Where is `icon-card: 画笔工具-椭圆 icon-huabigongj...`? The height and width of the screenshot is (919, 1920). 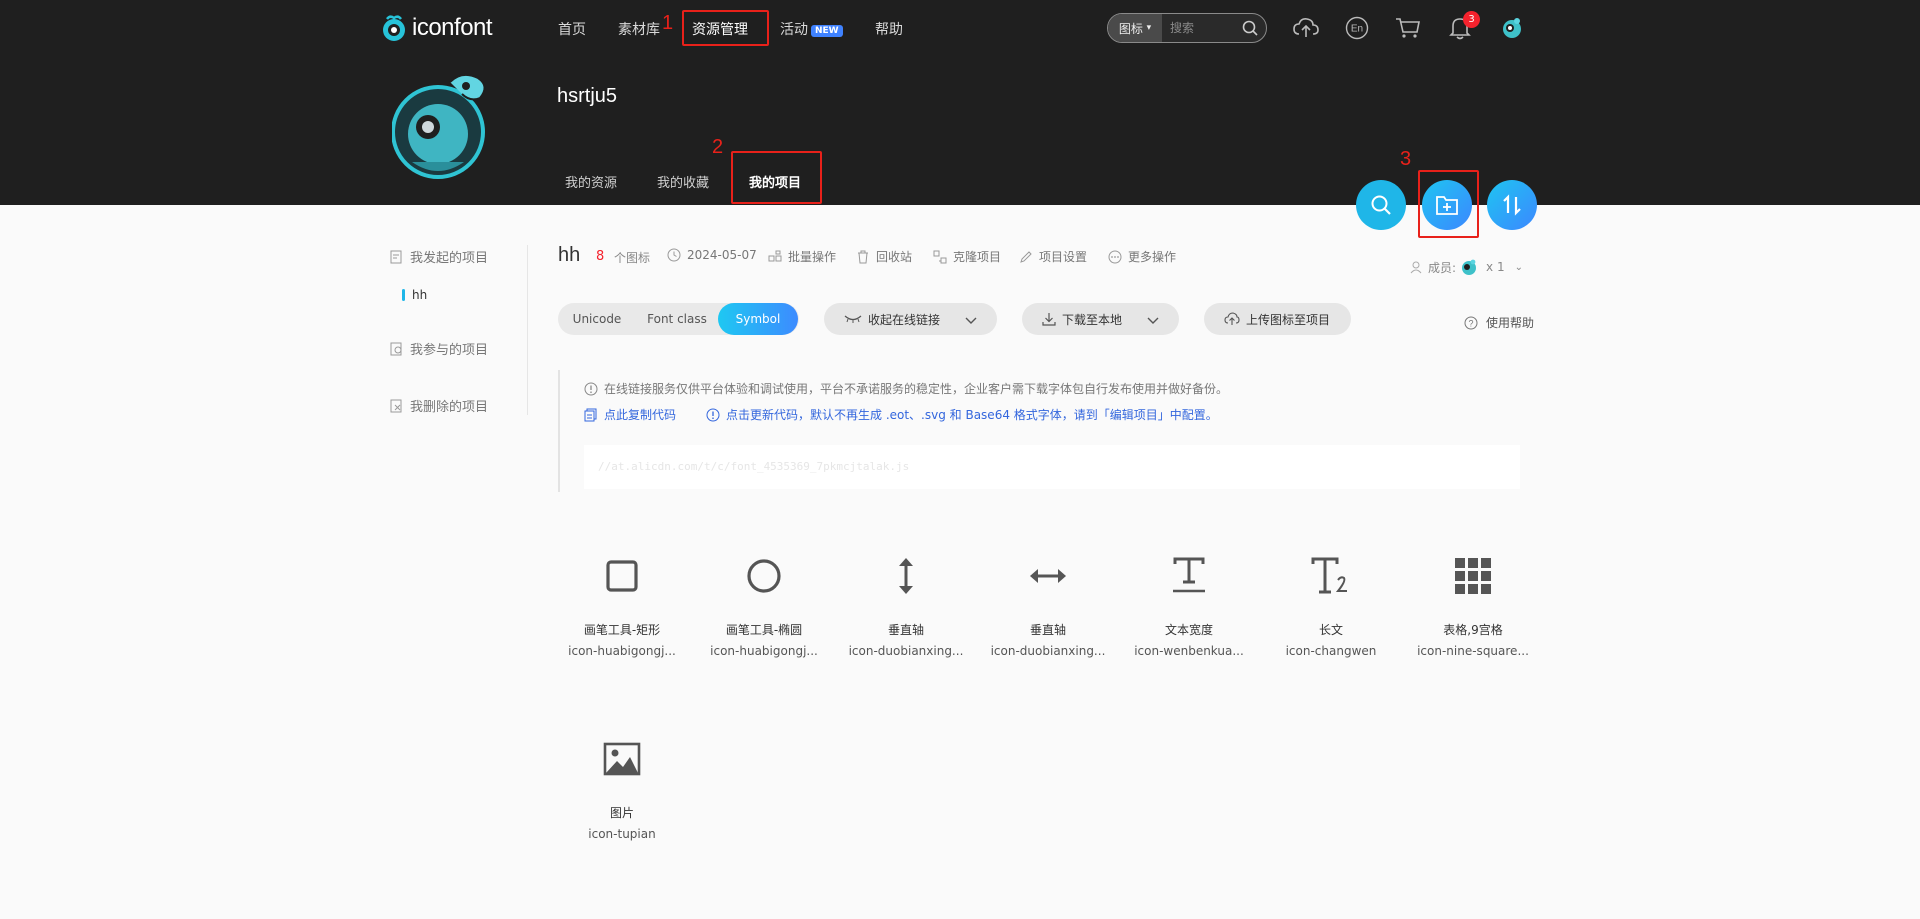 icon-card: 画笔工具-椭圆 icon-huabigongj... is located at coordinates (764, 604).